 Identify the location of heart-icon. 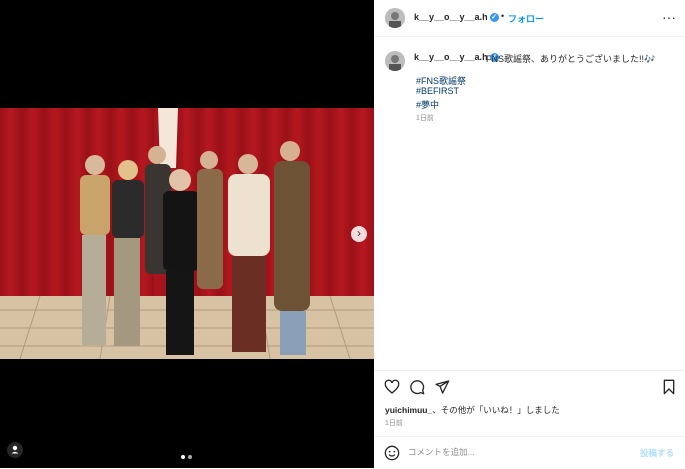
(392, 387).